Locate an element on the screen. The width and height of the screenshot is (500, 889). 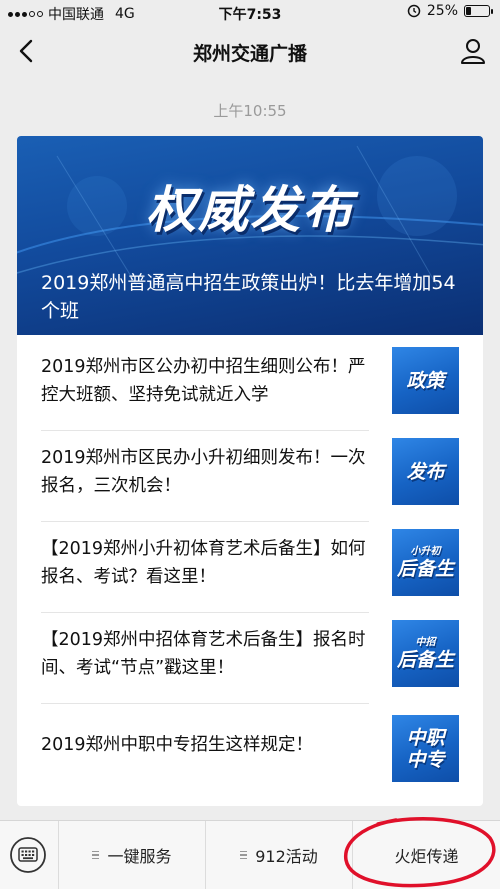
article-item: 【2019郑州中招体育艺术后备生】报名时间、考试“节点”戳这里！ 中招 后备生 is located at coordinates (250, 653).